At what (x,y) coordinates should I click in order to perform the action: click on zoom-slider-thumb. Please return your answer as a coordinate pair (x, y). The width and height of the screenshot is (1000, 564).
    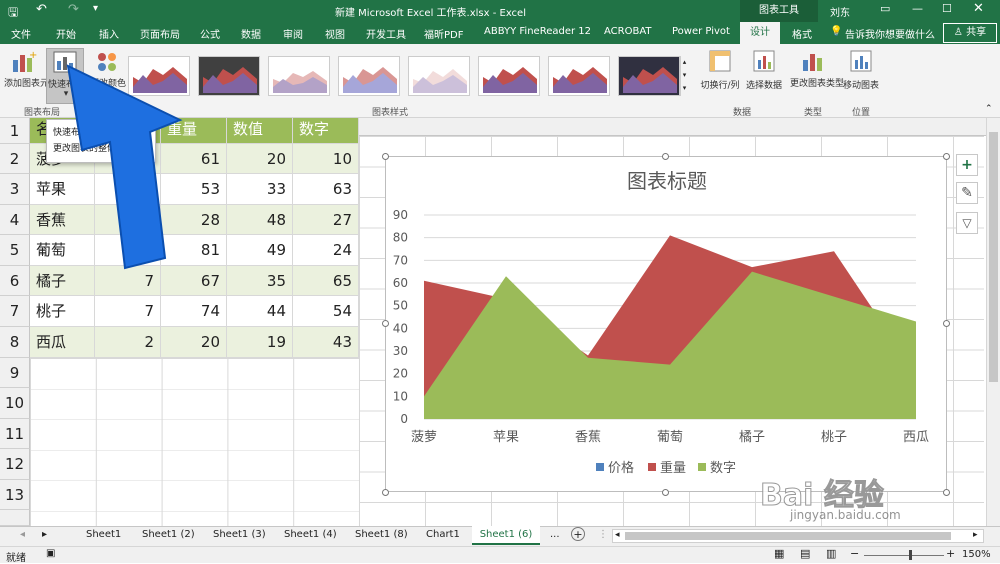
    Looking at the image, I should click on (910, 555).